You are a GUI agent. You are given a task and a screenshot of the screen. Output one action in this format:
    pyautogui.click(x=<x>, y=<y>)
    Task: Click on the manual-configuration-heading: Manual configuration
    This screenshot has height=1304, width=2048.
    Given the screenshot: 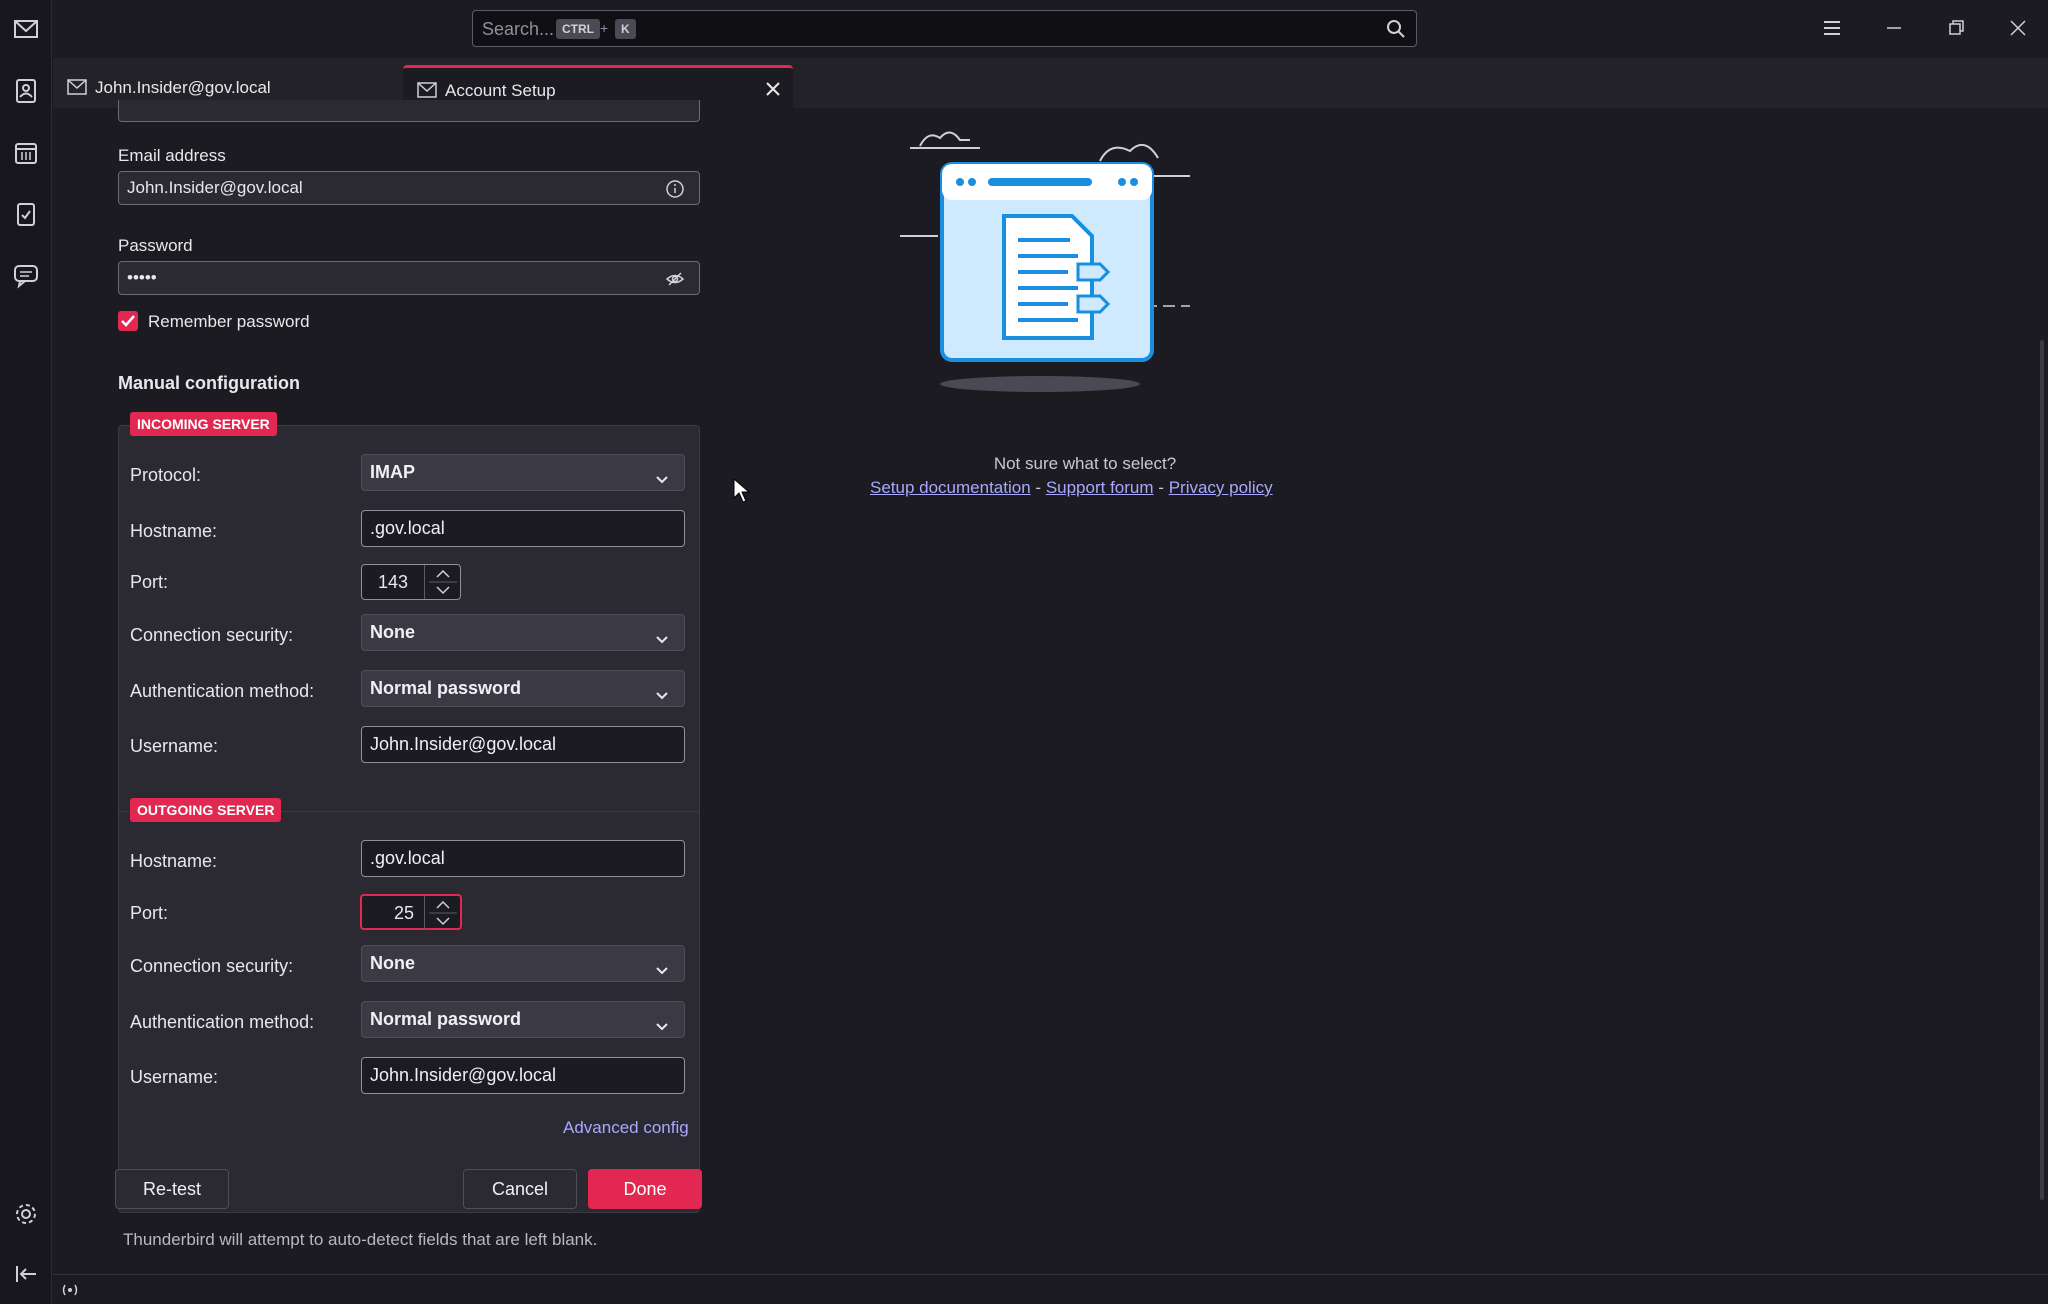 What is the action you would take?
    pyautogui.click(x=209, y=383)
    